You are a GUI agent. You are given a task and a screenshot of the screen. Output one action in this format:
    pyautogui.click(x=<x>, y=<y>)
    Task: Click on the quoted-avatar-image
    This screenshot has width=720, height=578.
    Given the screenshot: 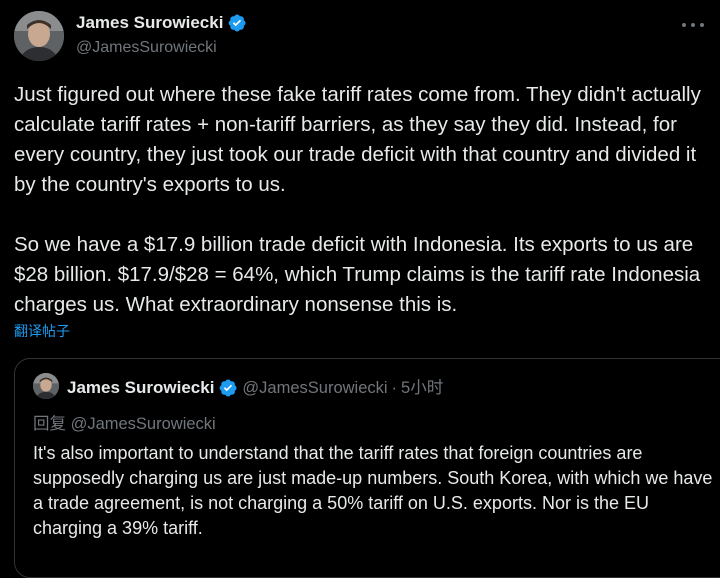 What is the action you would take?
    pyautogui.click(x=46, y=386)
    